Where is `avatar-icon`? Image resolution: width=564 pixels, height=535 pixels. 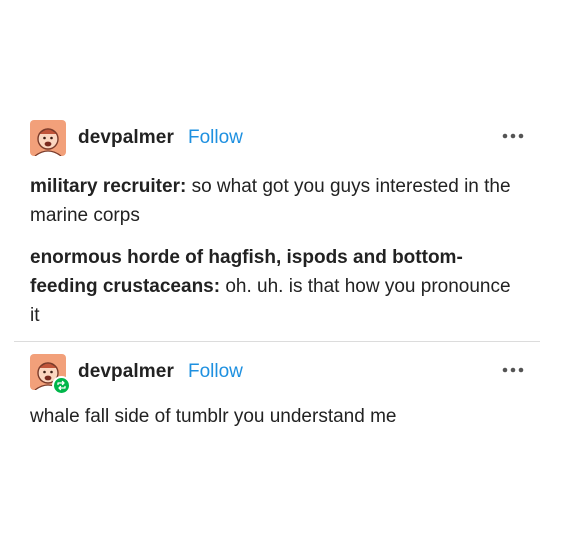
avatar-icon is located at coordinates (48, 138).